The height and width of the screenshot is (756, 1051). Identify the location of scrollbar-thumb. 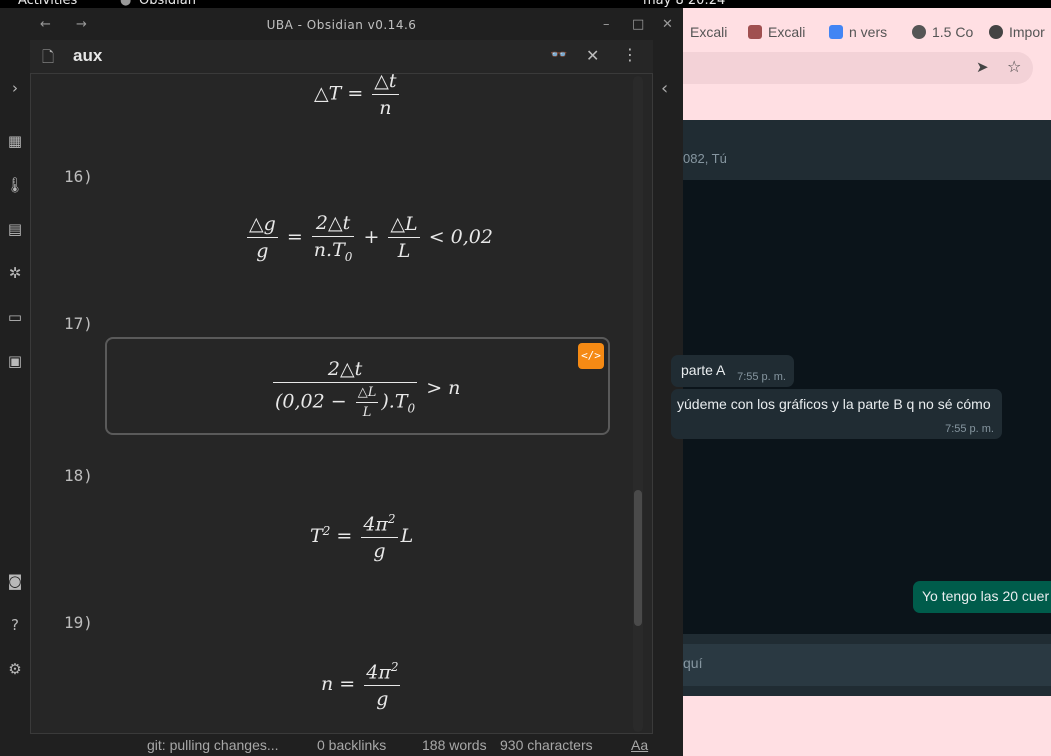
(638, 558).